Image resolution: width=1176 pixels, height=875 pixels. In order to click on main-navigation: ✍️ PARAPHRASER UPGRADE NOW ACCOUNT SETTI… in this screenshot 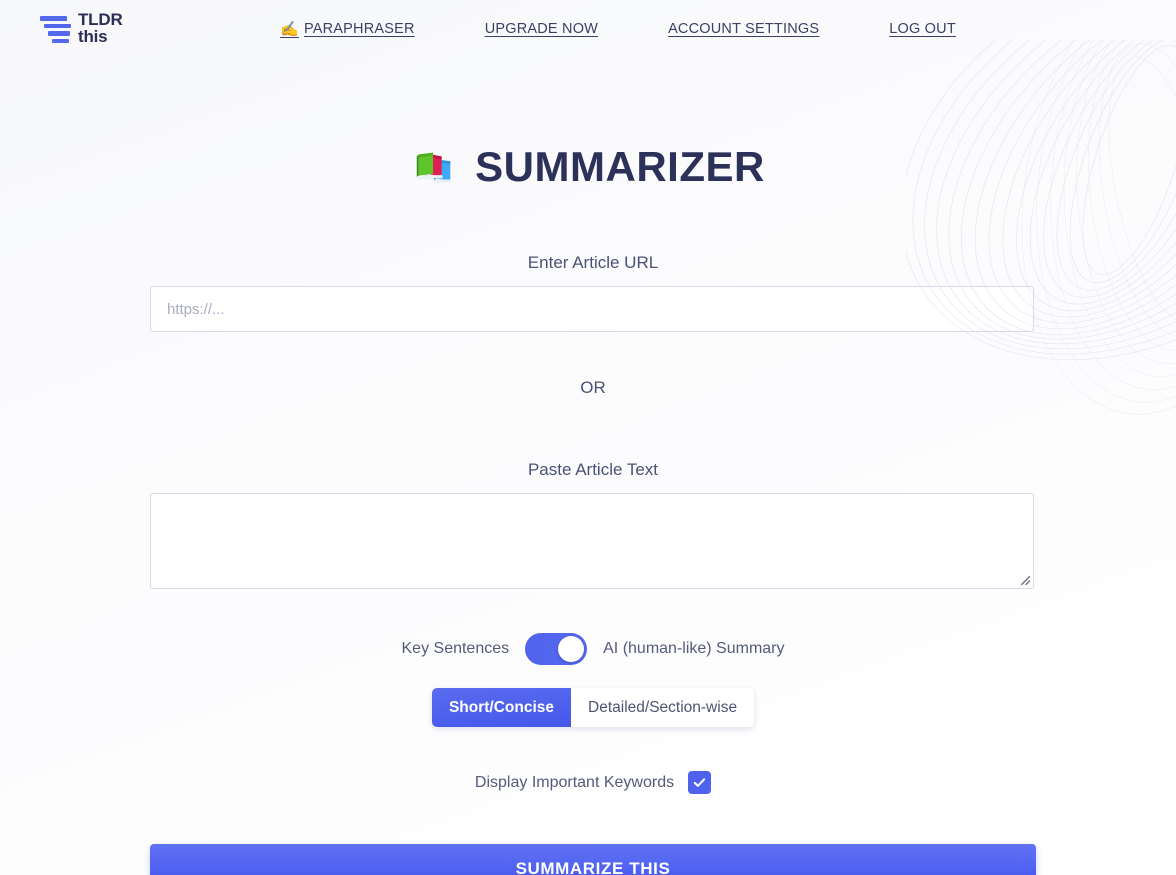, I will do `click(588, 29)`.